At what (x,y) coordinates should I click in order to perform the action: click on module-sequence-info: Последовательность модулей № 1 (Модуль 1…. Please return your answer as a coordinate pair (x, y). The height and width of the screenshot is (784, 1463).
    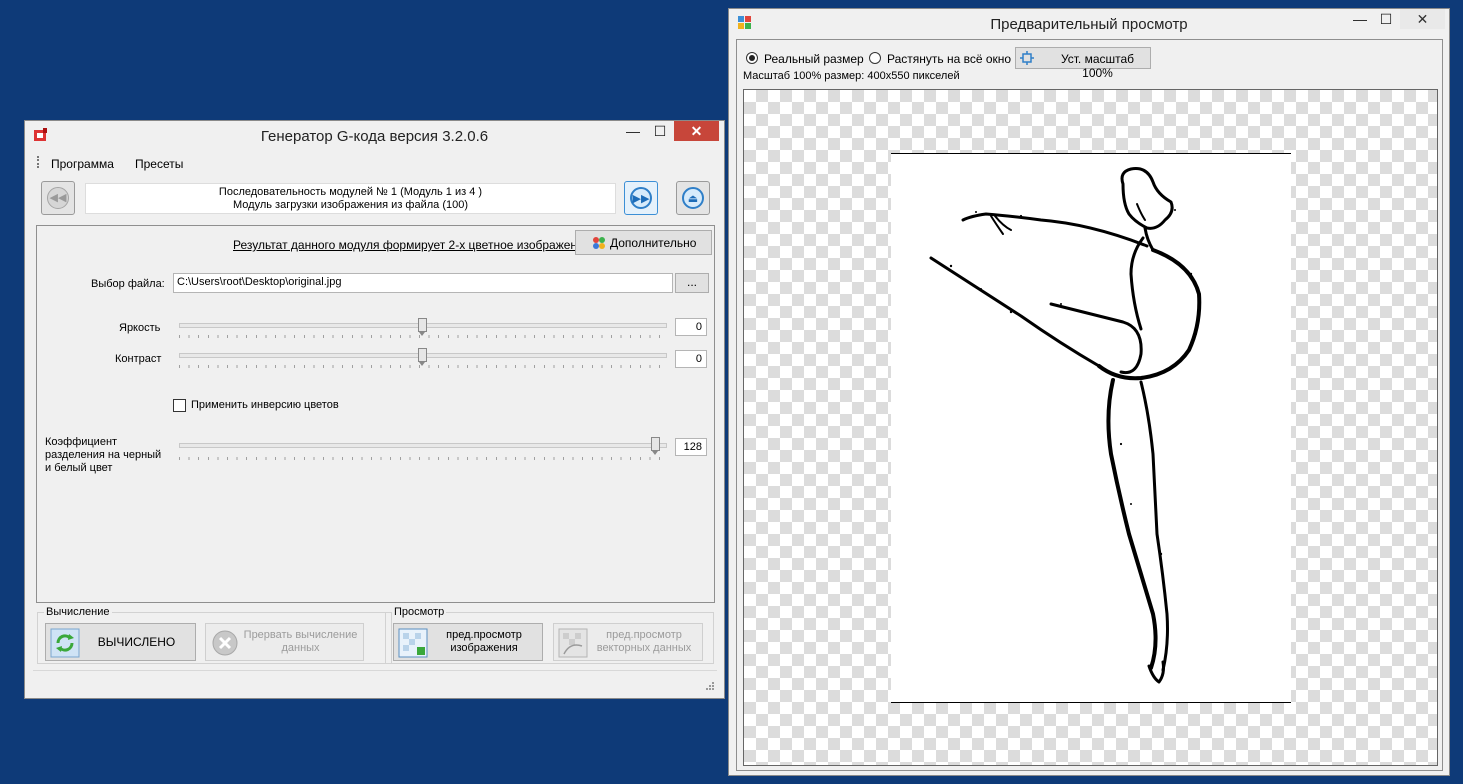
    Looking at the image, I should click on (350, 198).